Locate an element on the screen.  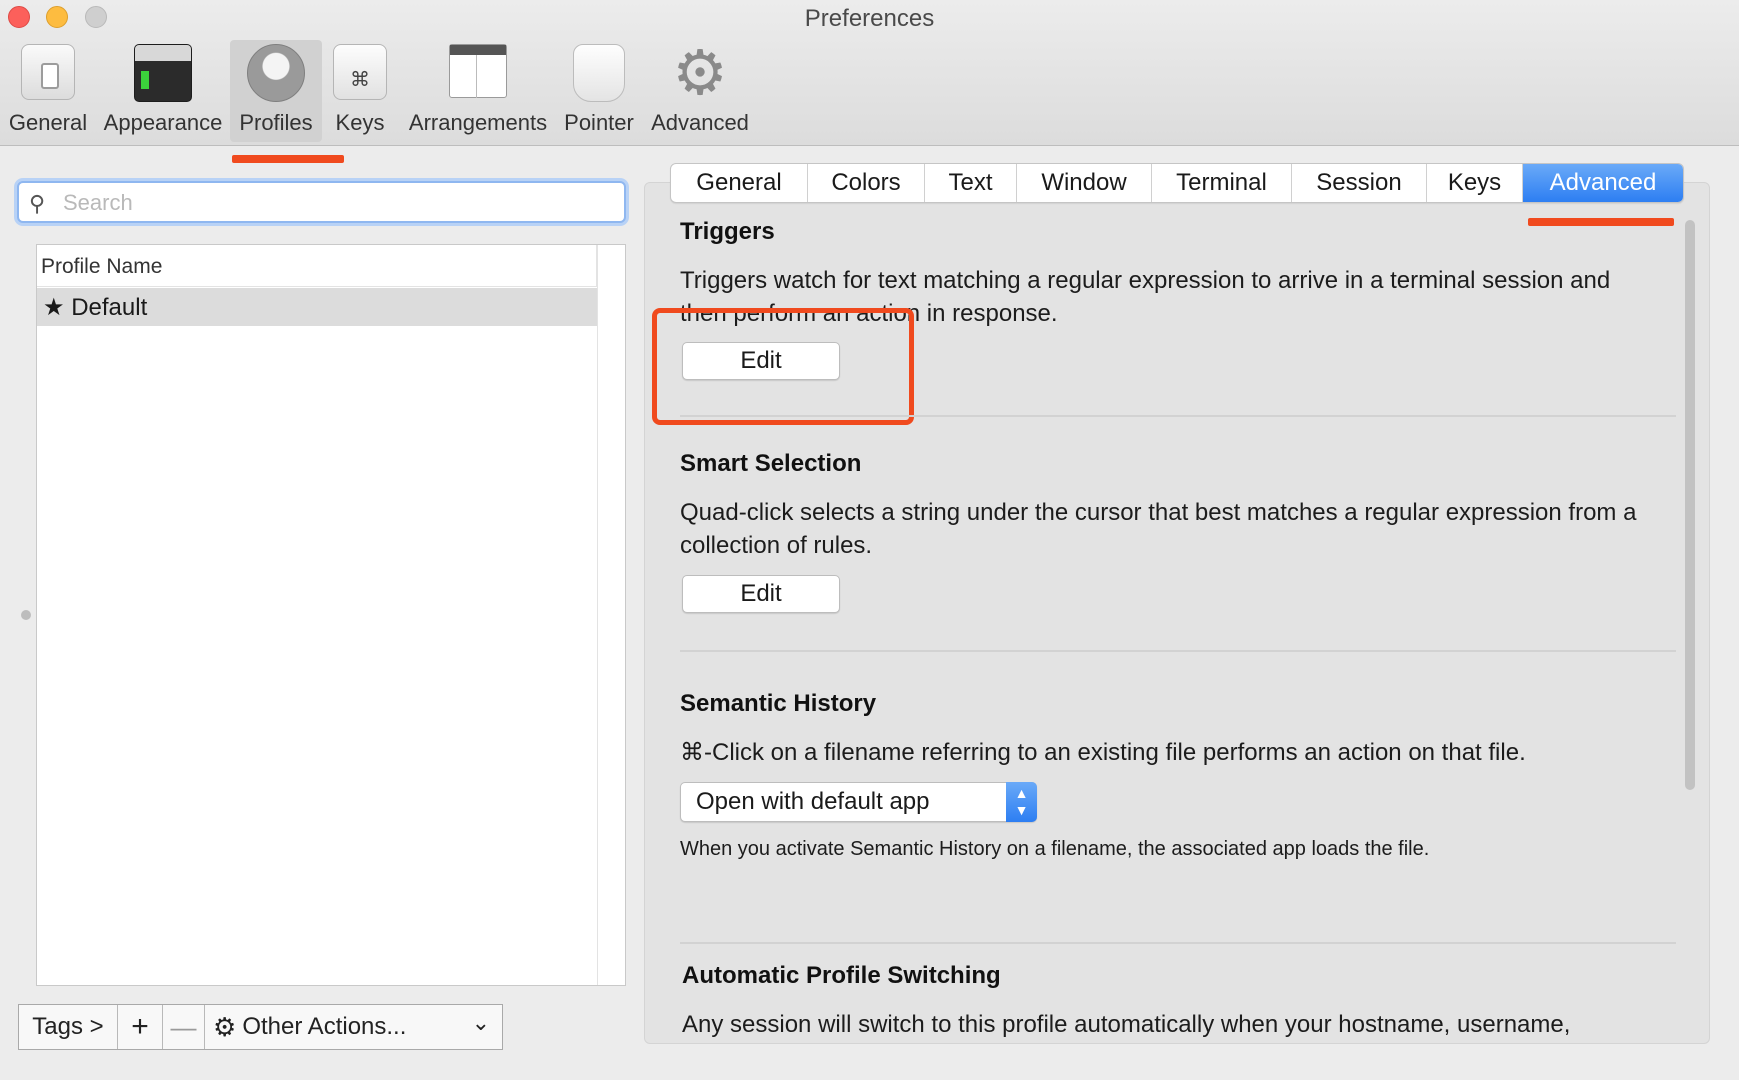
automatic-profile-switching-heading: Automatic Profile Switching is located at coordinates (841, 975).